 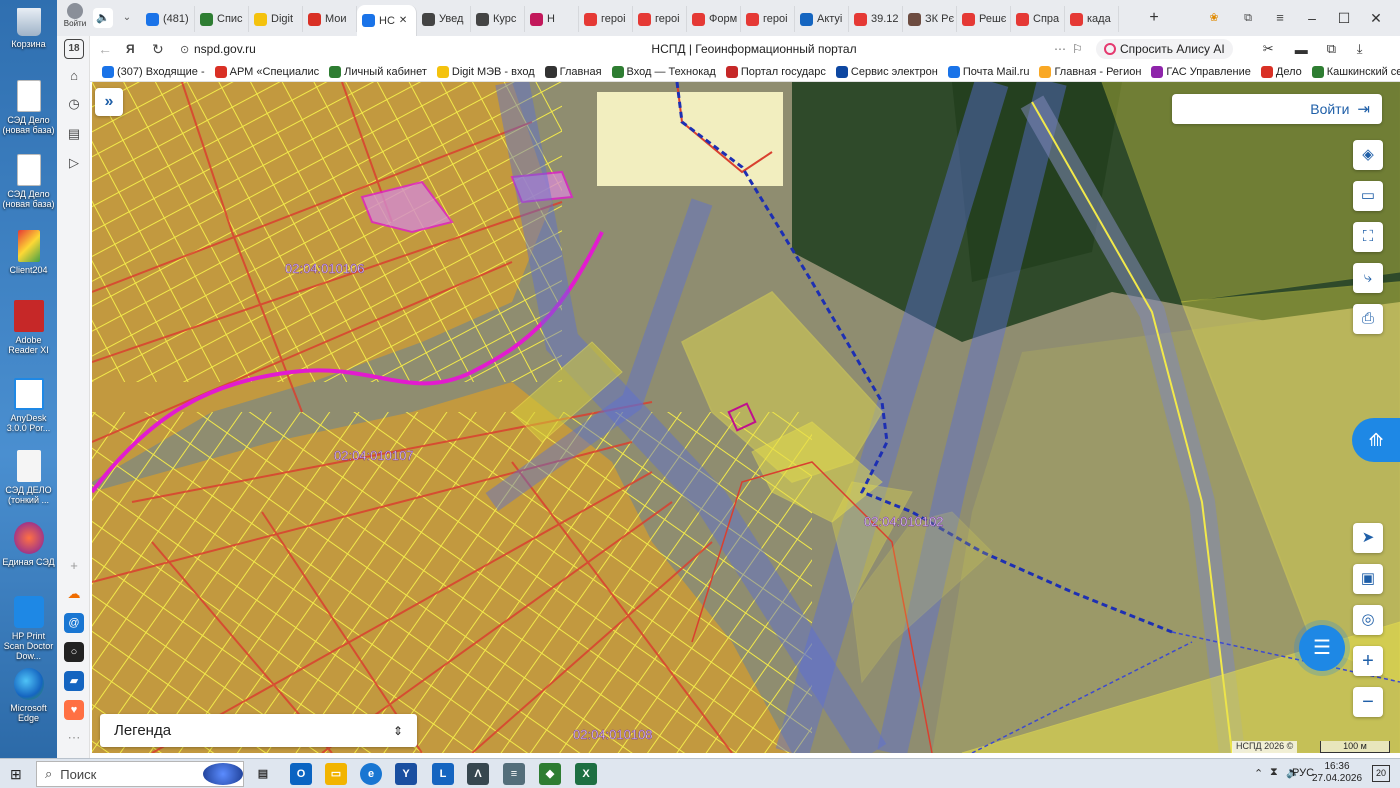 I want to click on browser-tab: ЗК Рє, so click(x=930, y=19).